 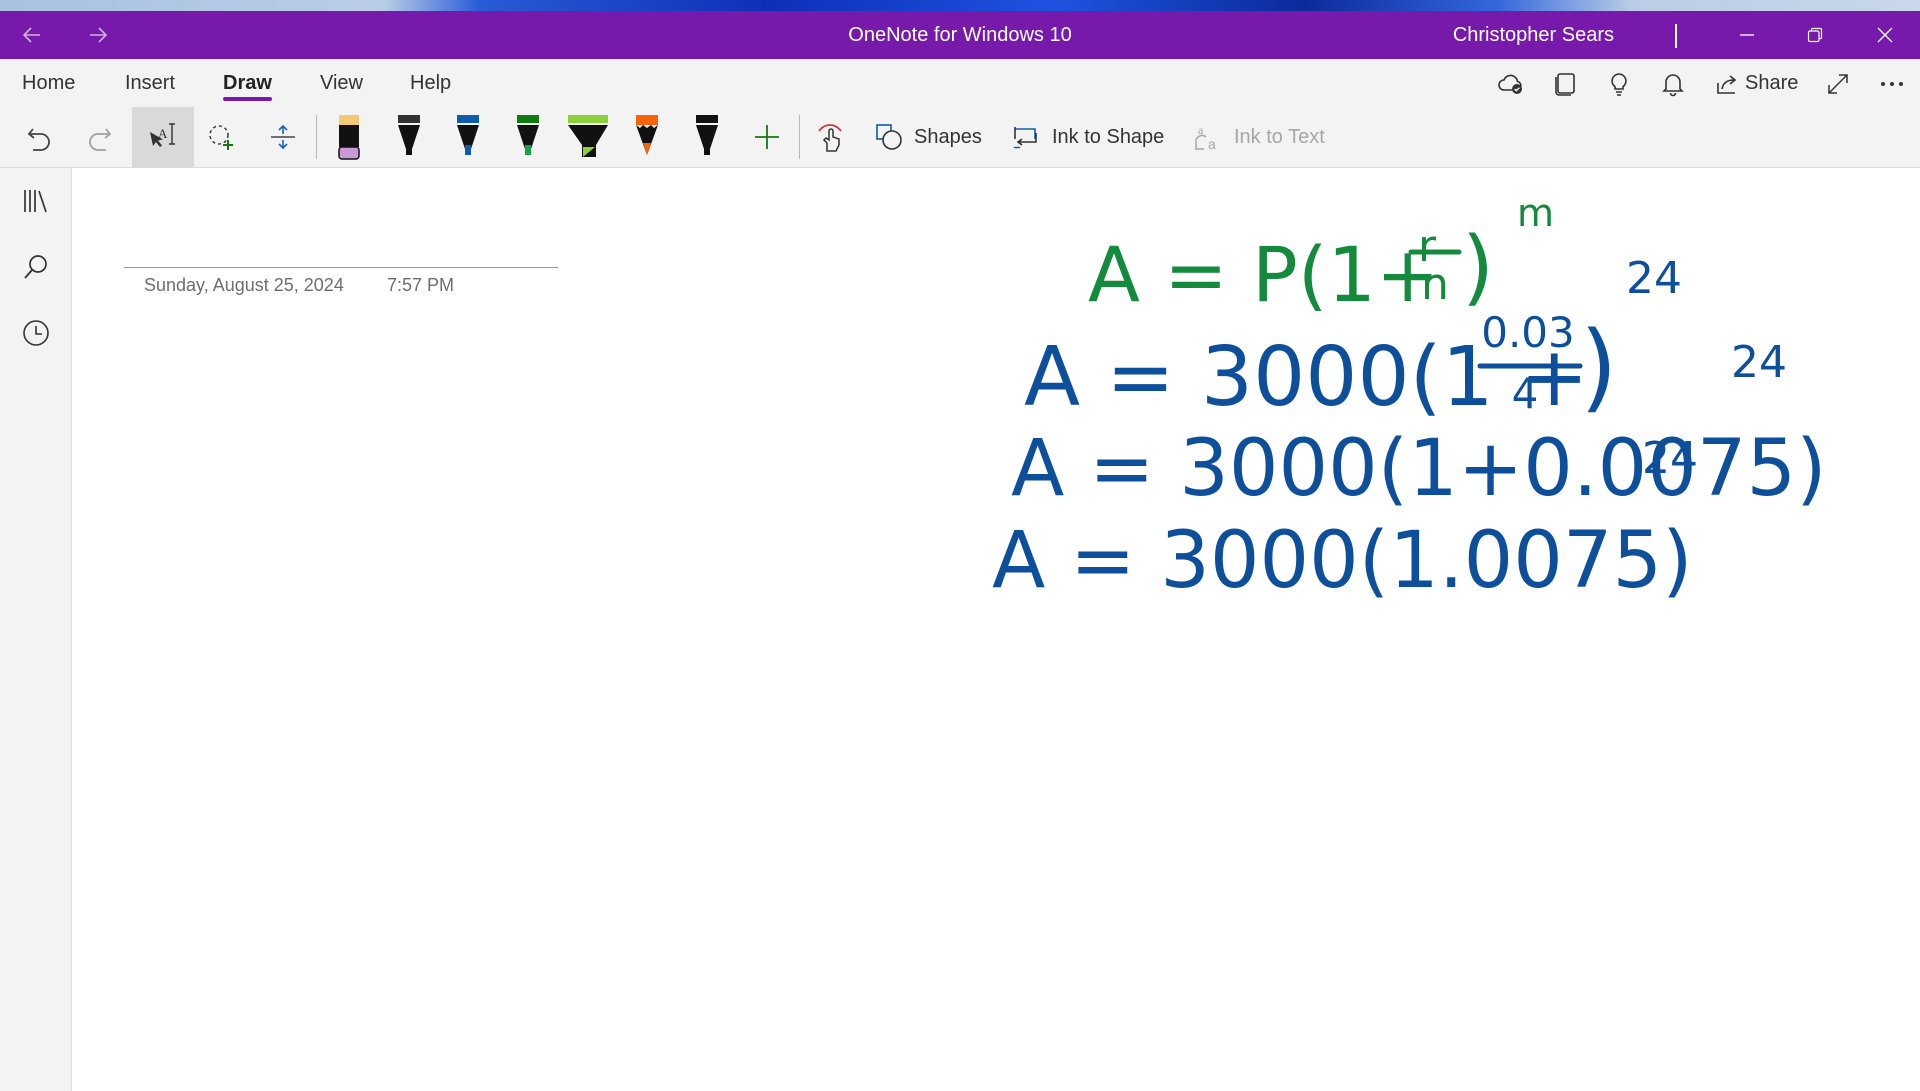 I want to click on lightbulb-icon, so click(x=1619, y=84).